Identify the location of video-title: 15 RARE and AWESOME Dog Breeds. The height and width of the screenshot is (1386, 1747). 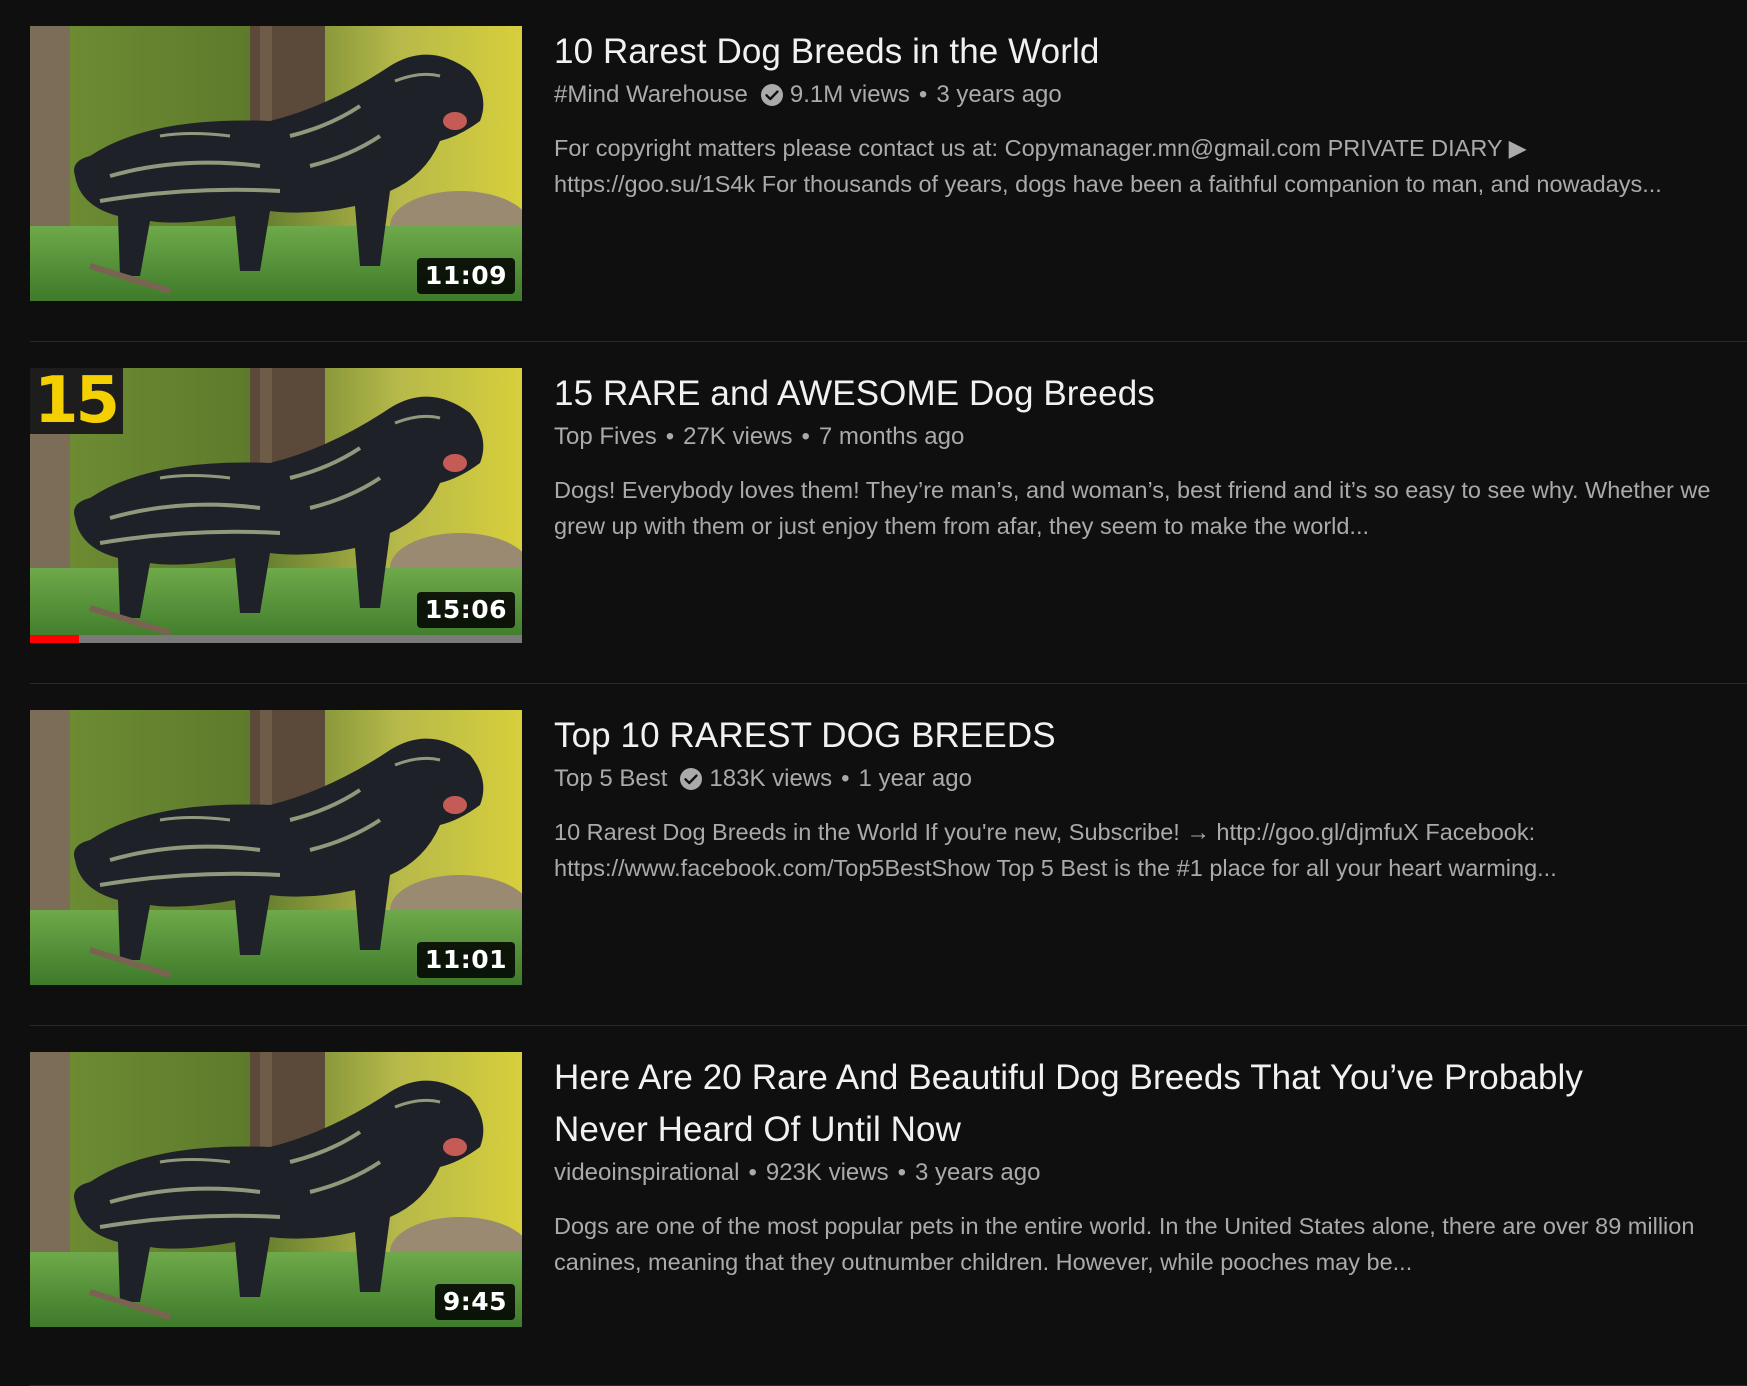
(1141, 394).